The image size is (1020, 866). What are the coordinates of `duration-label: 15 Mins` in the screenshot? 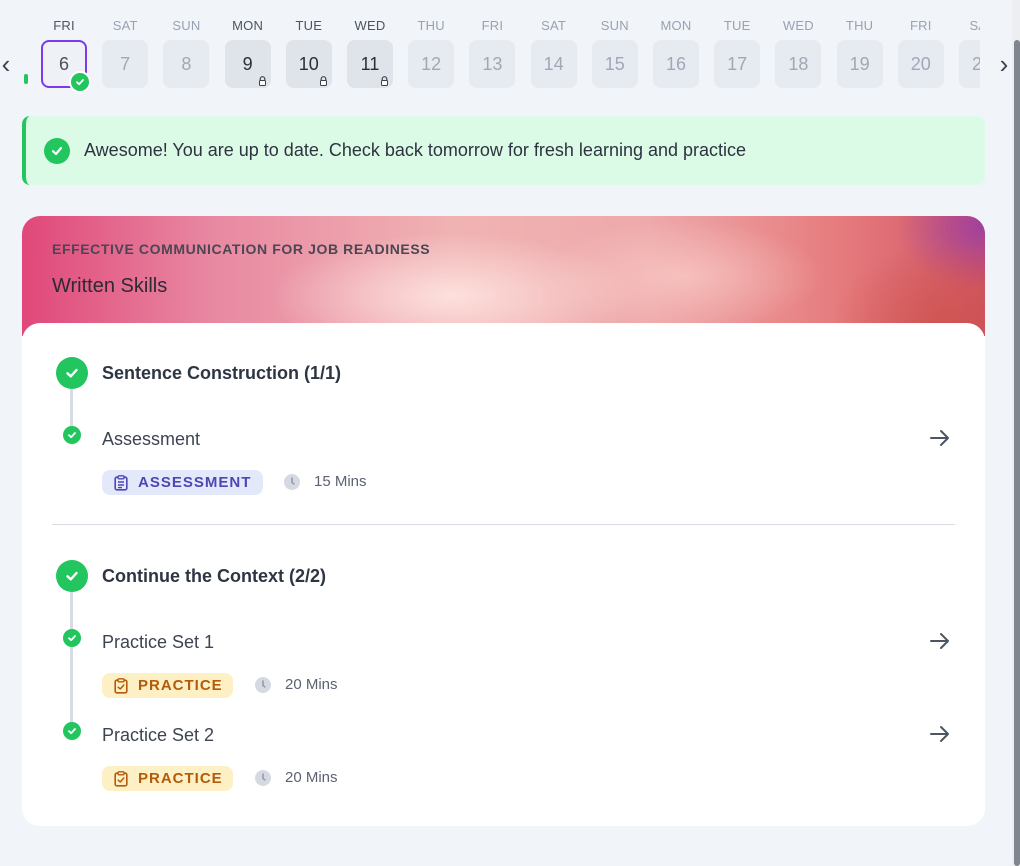 It's located at (340, 481).